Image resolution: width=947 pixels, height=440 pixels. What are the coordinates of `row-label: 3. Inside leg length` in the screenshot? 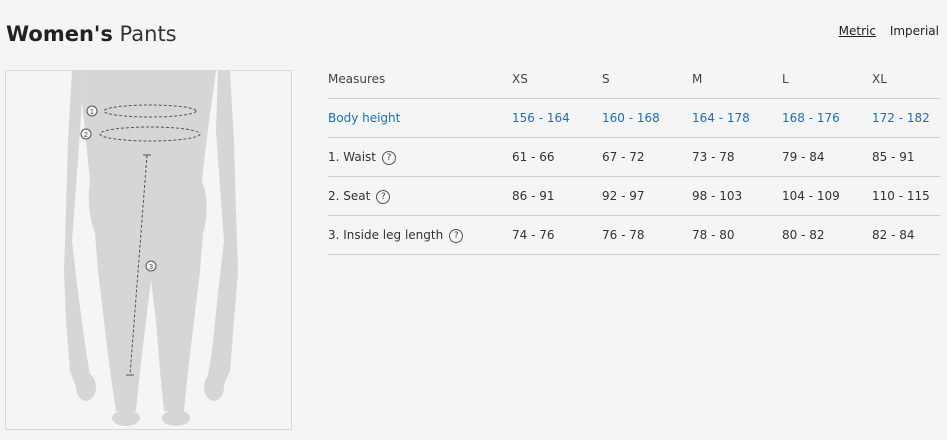 It's located at (386, 235).